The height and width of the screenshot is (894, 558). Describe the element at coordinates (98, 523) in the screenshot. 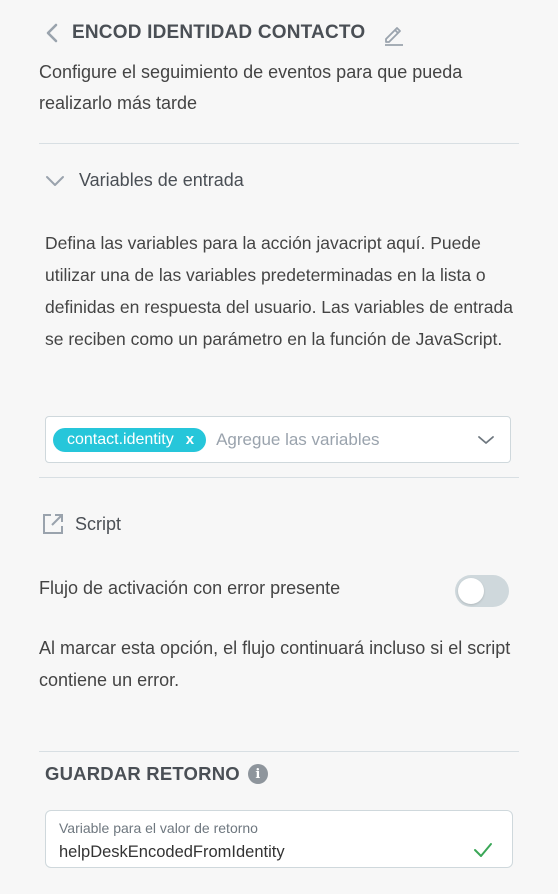

I see `script-label: Script` at that location.